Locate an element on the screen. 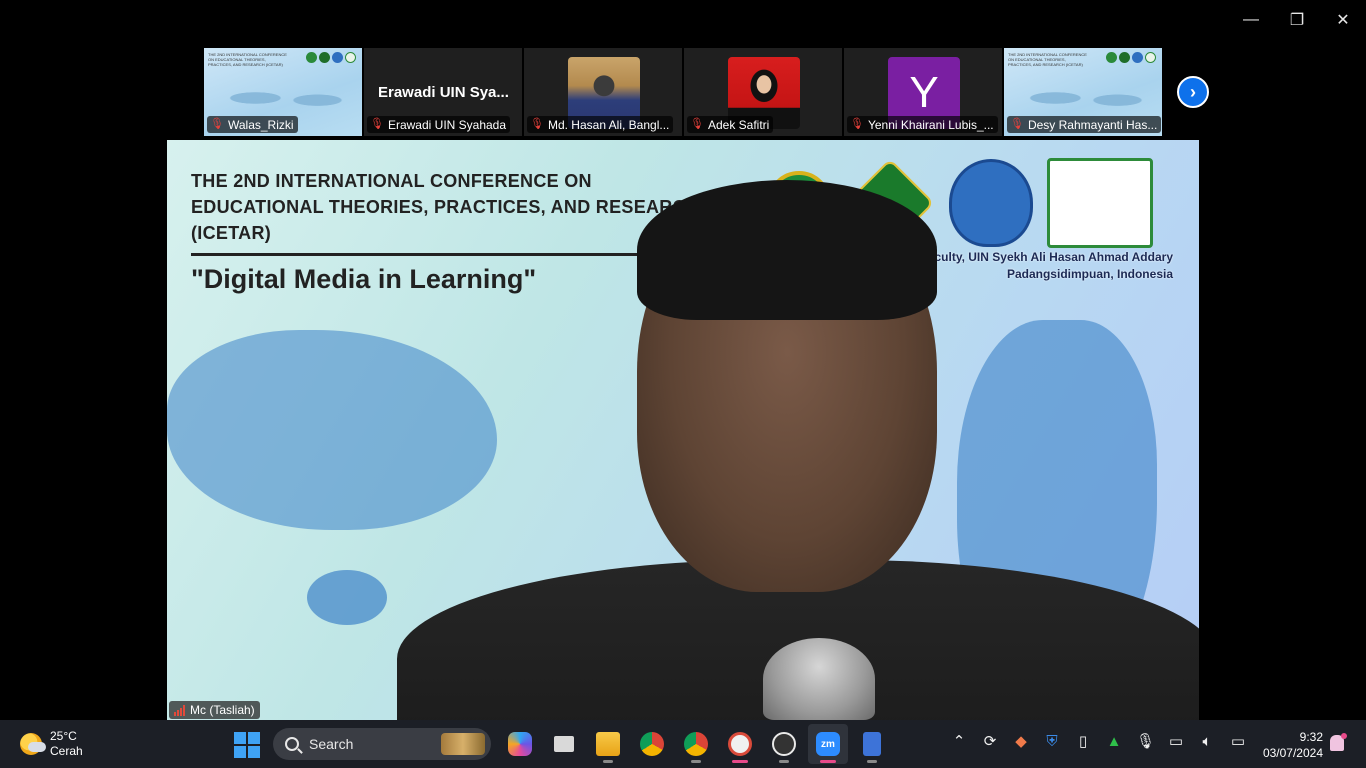 The height and width of the screenshot is (768, 1366). speaker-name: Mc (Tasliah) is located at coordinates (222, 710).